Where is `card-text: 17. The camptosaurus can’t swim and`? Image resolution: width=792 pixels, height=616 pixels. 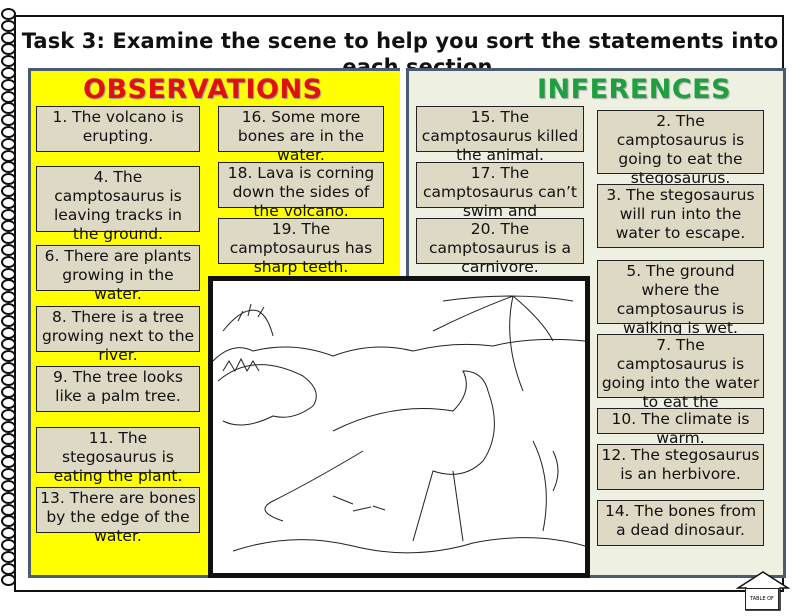
card-text: 17. The camptosaurus can’t swim and is located at coordinates (500, 192).